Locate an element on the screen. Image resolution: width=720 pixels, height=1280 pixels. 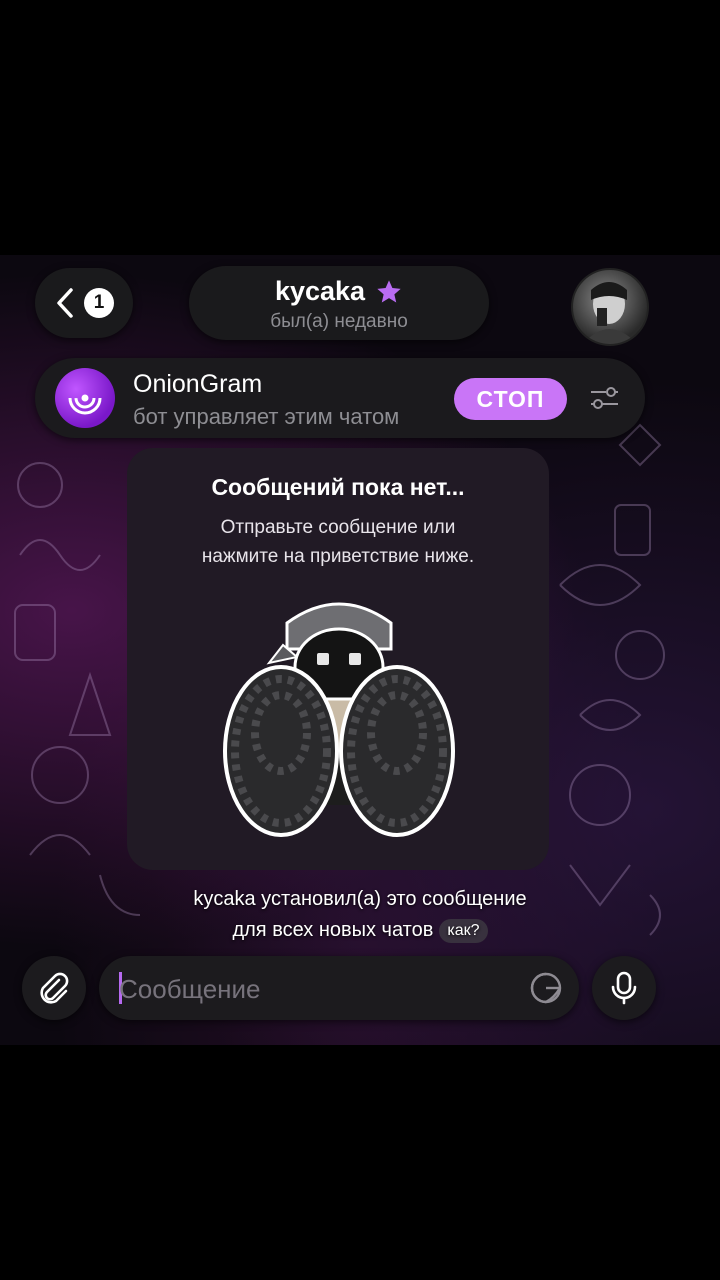
notice-line-1: kycaka установил(а) это сообщение is located at coordinates (360, 899).